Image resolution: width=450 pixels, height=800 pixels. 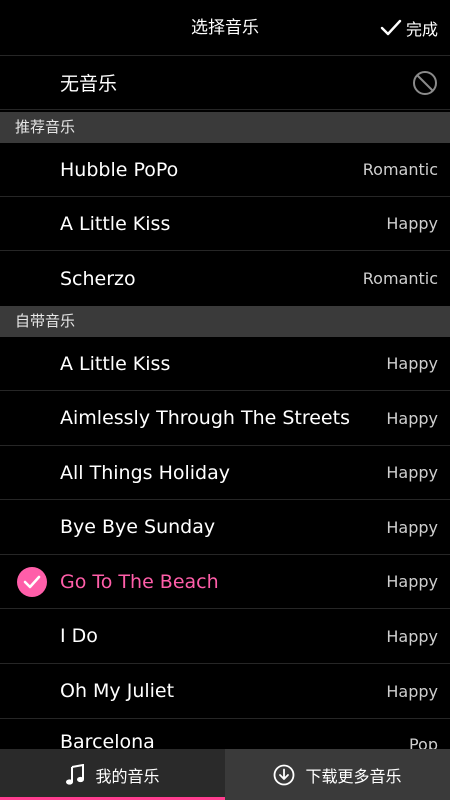 I want to click on bottom-tab-bar: 我的音乐 下载更多音乐, so click(x=225, y=774).